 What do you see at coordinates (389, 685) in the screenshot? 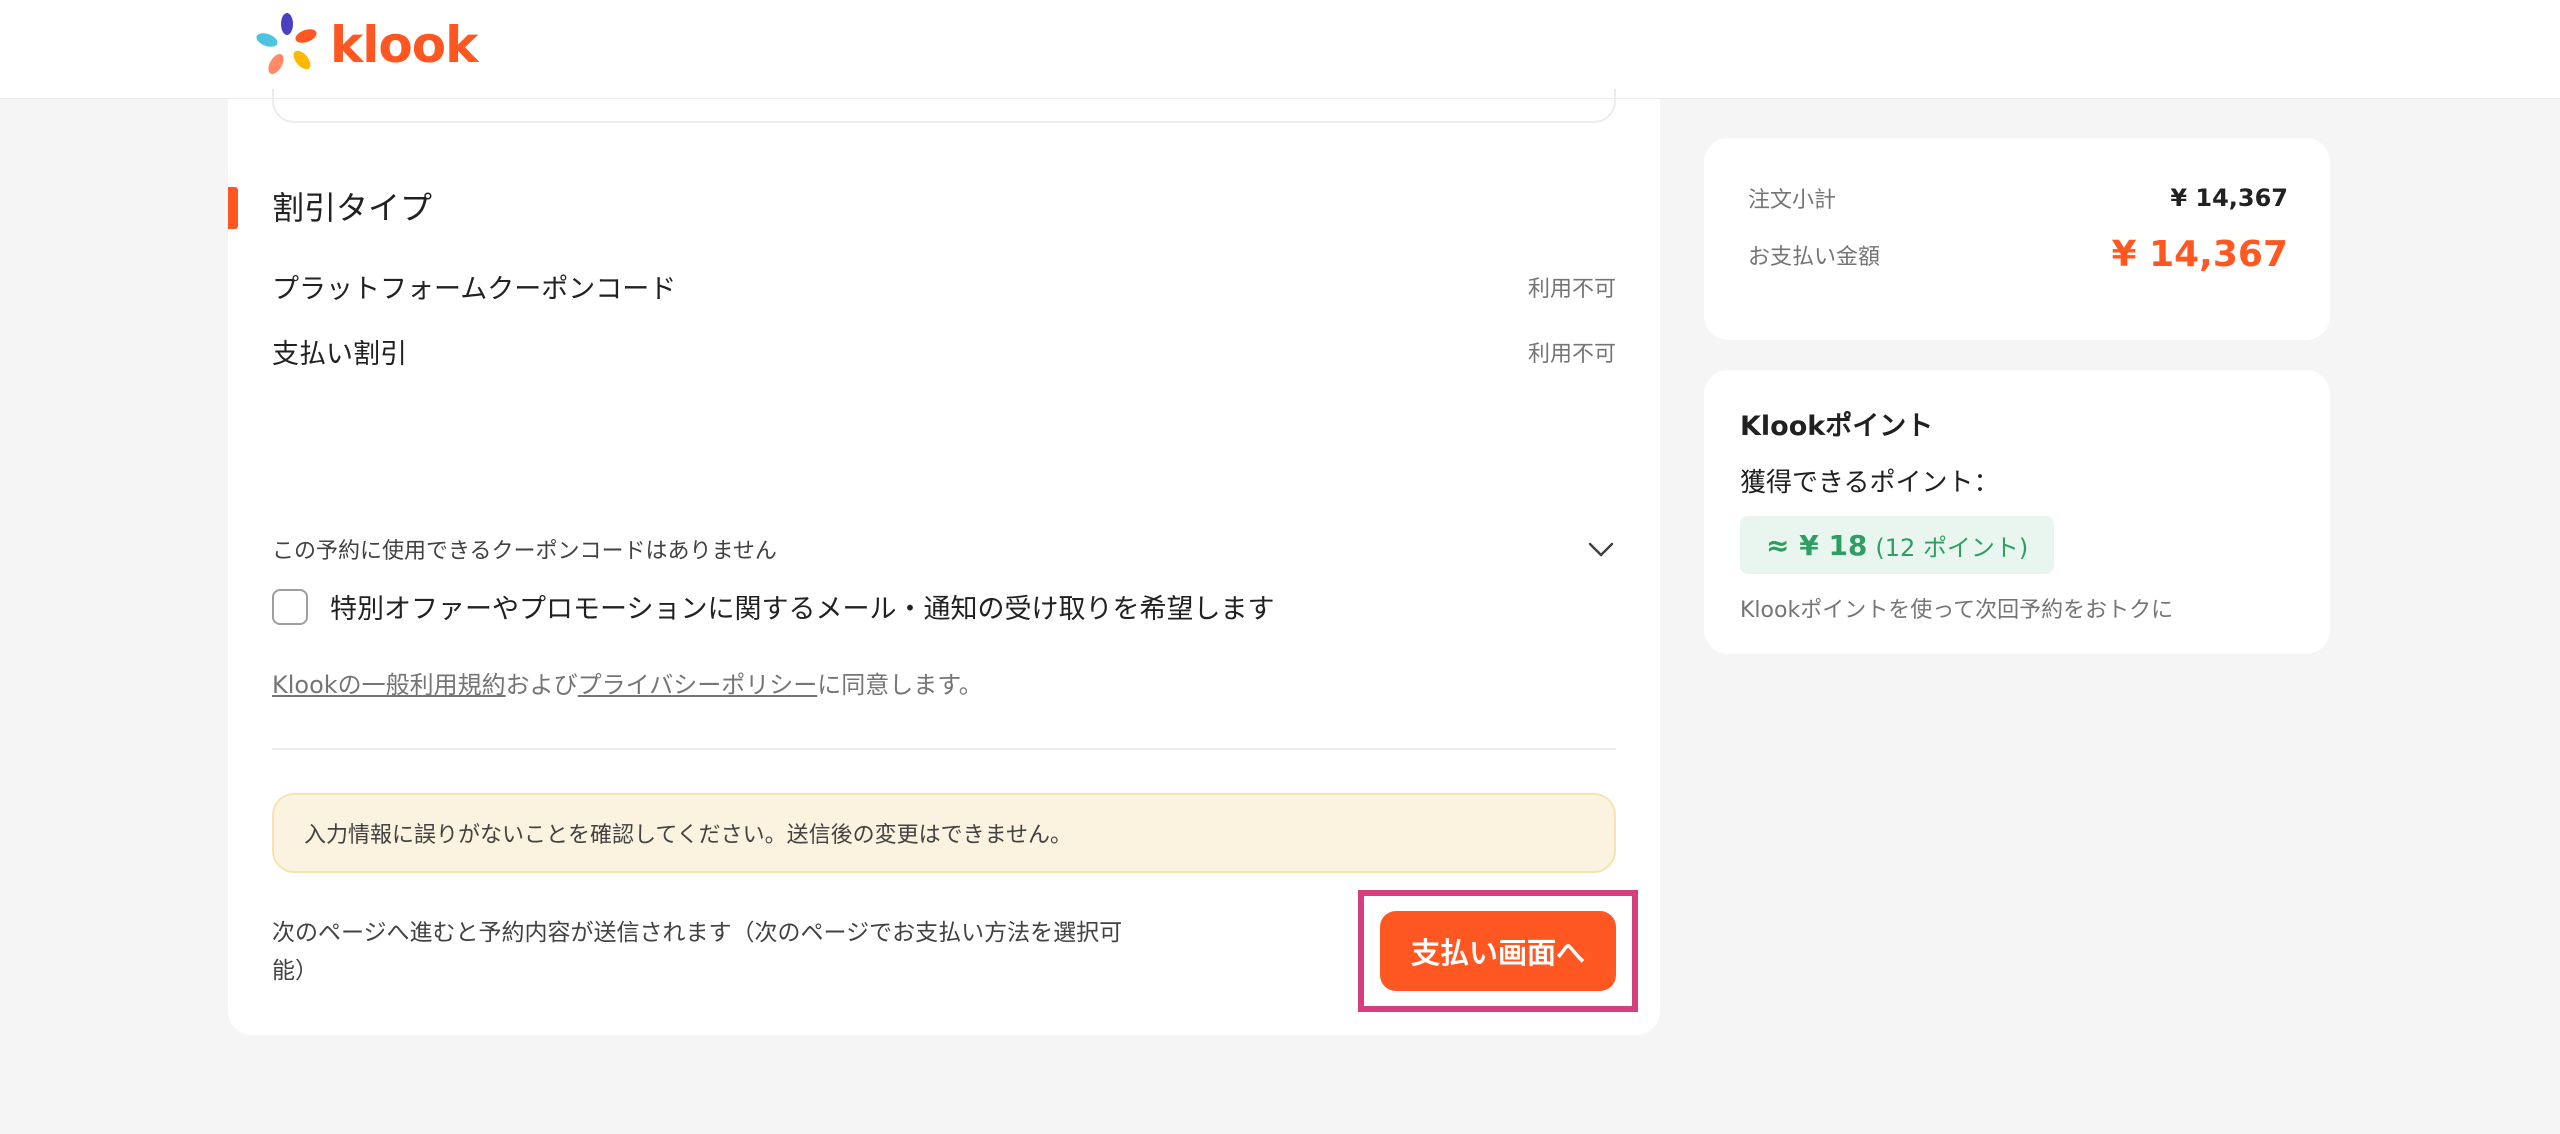
I see `terms-of-use-link: Klookの一般利用規約` at bounding box center [389, 685].